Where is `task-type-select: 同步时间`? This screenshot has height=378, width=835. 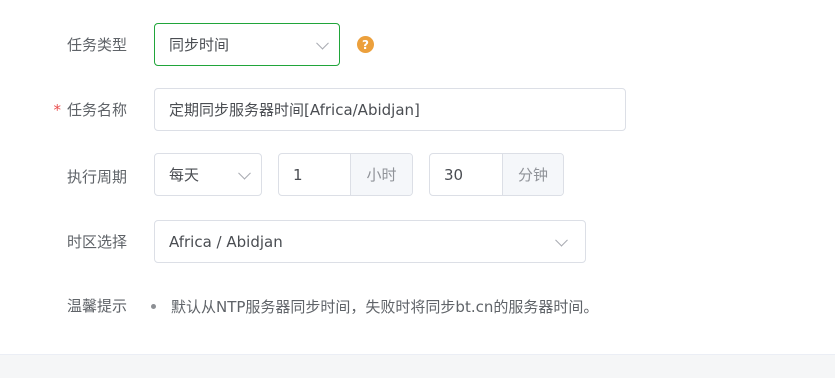
task-type-select: 同步时间 is located at coordinates (247, 44).